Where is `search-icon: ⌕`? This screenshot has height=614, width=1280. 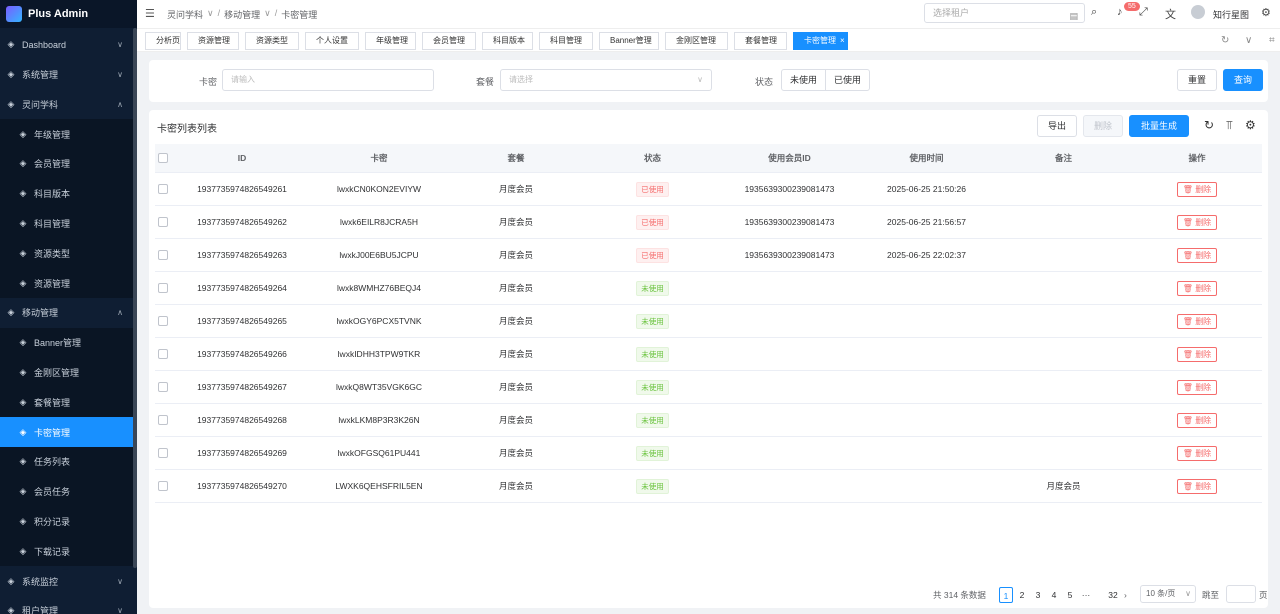 search-icon: ⌕ is located at coordinates (1094, 12).